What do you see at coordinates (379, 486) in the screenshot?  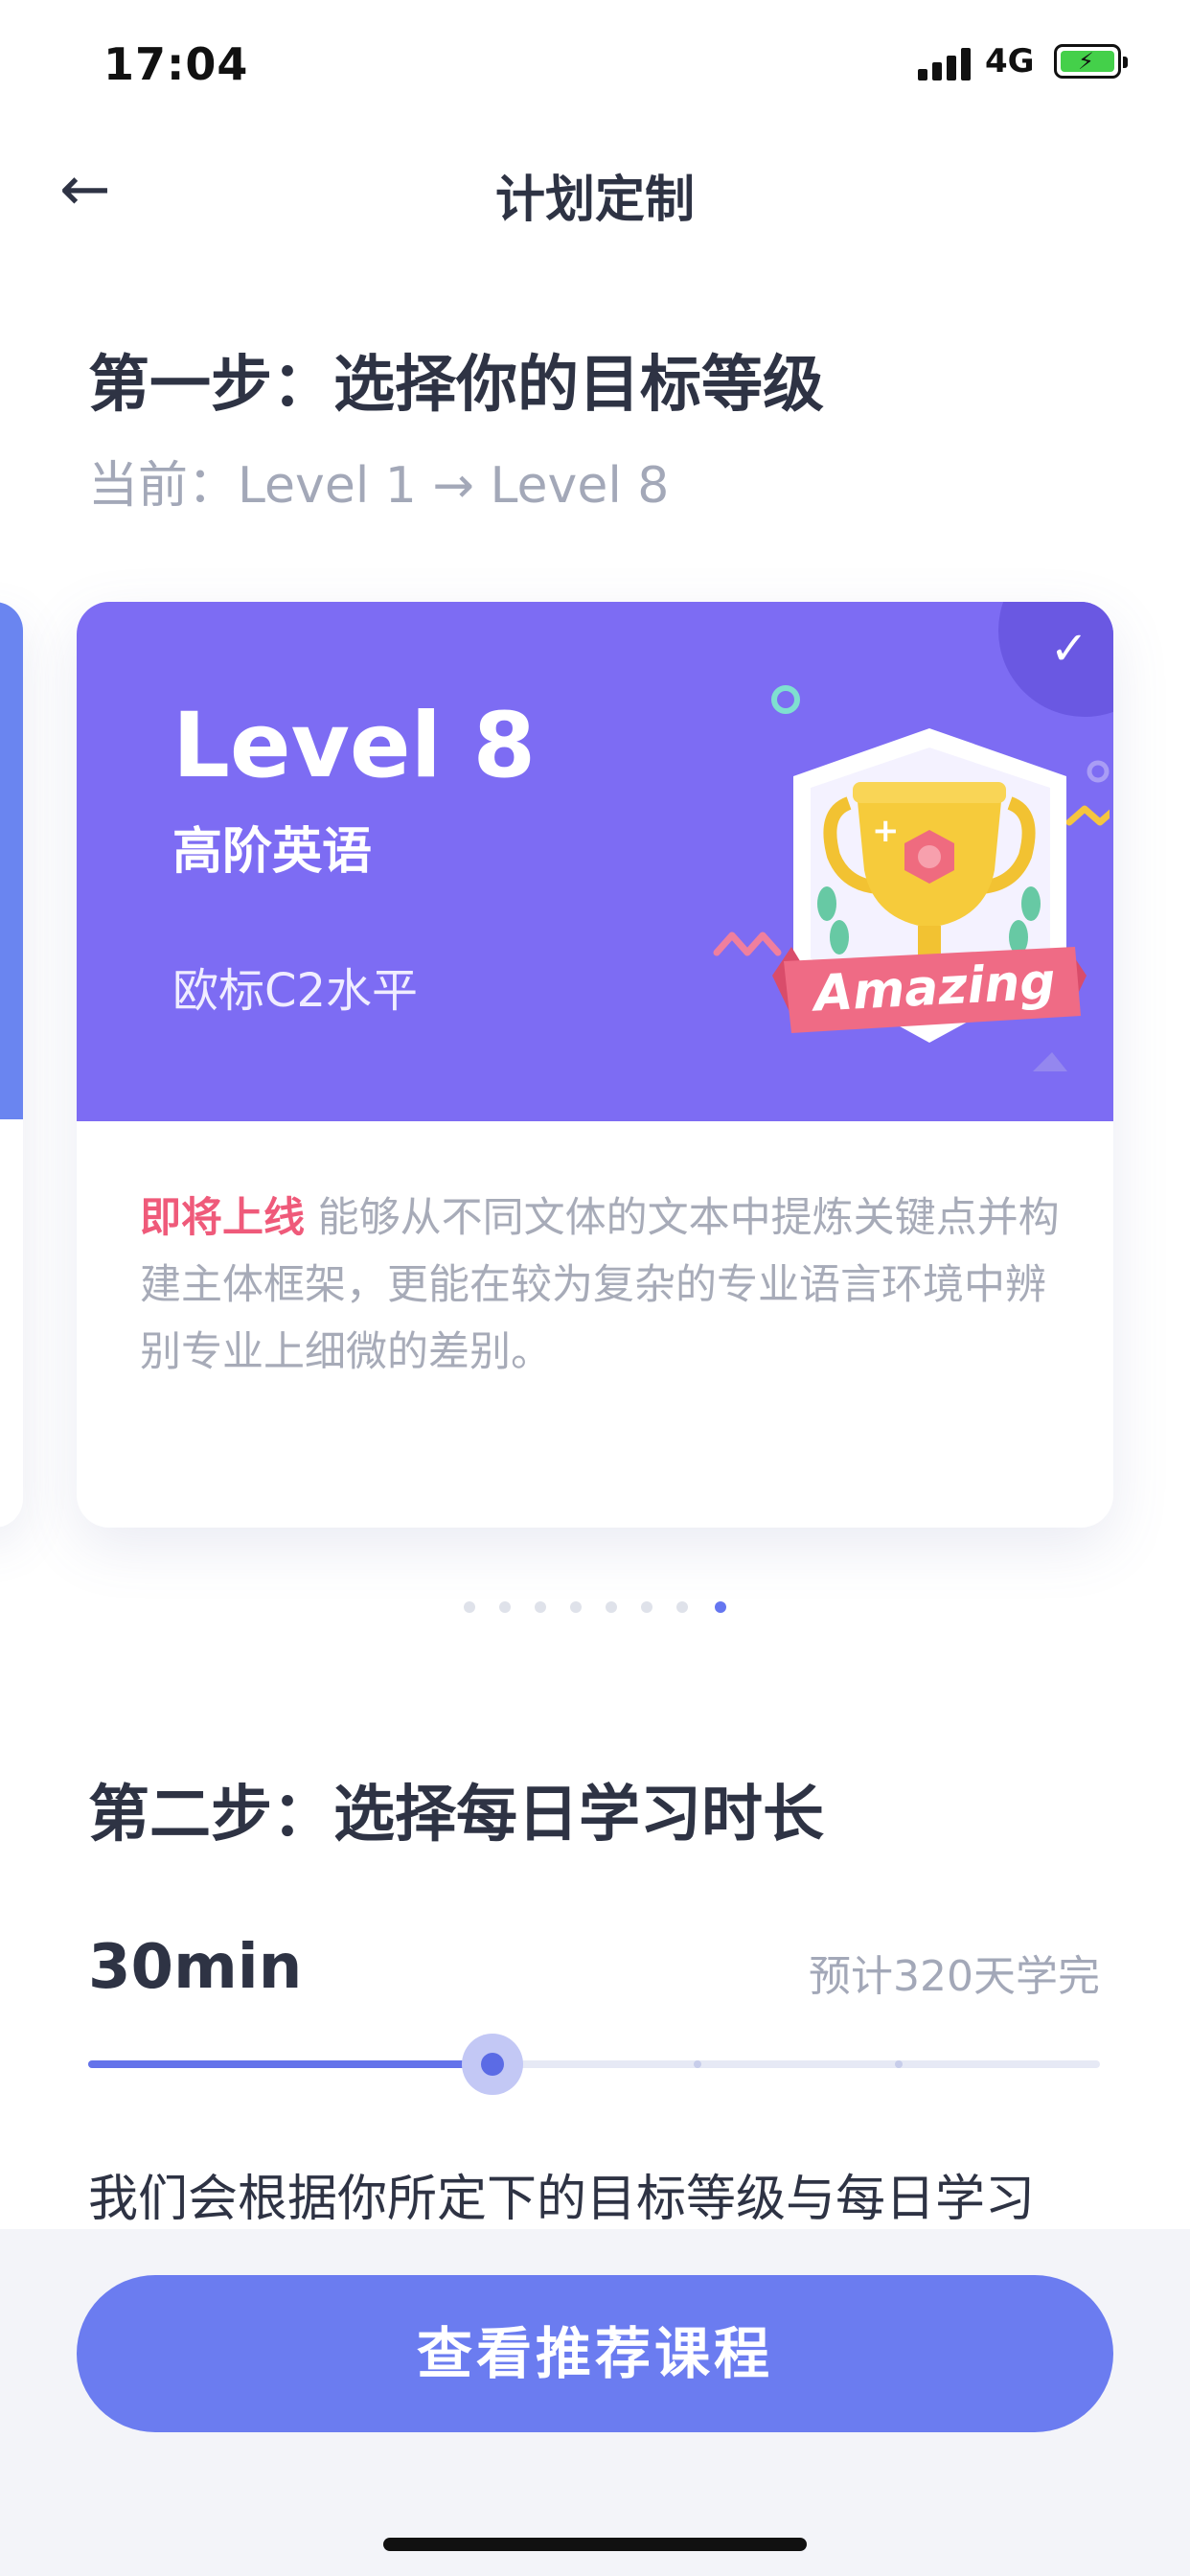 I see `current-level-text: 当前：Level 1 → Level 8` at bounding box center [379, 486].